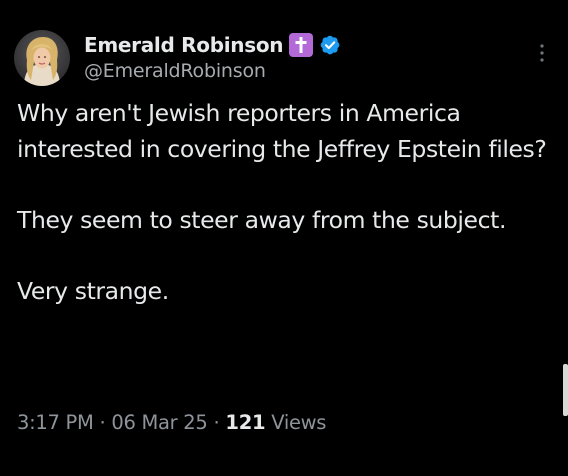  Describe the element at coordinates (542, 53) in the screenshot. I see `more-options-icon` at that location.